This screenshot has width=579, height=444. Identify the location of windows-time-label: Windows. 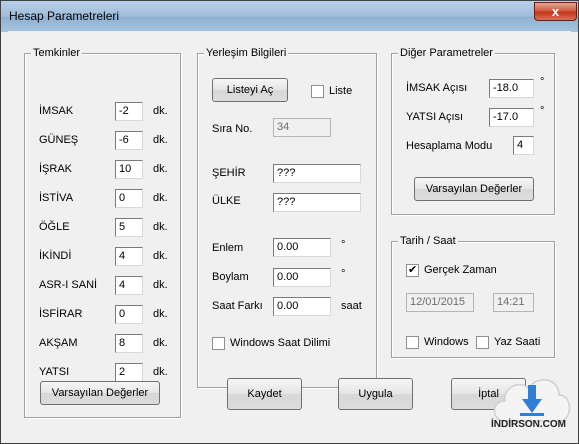
(446, 342).